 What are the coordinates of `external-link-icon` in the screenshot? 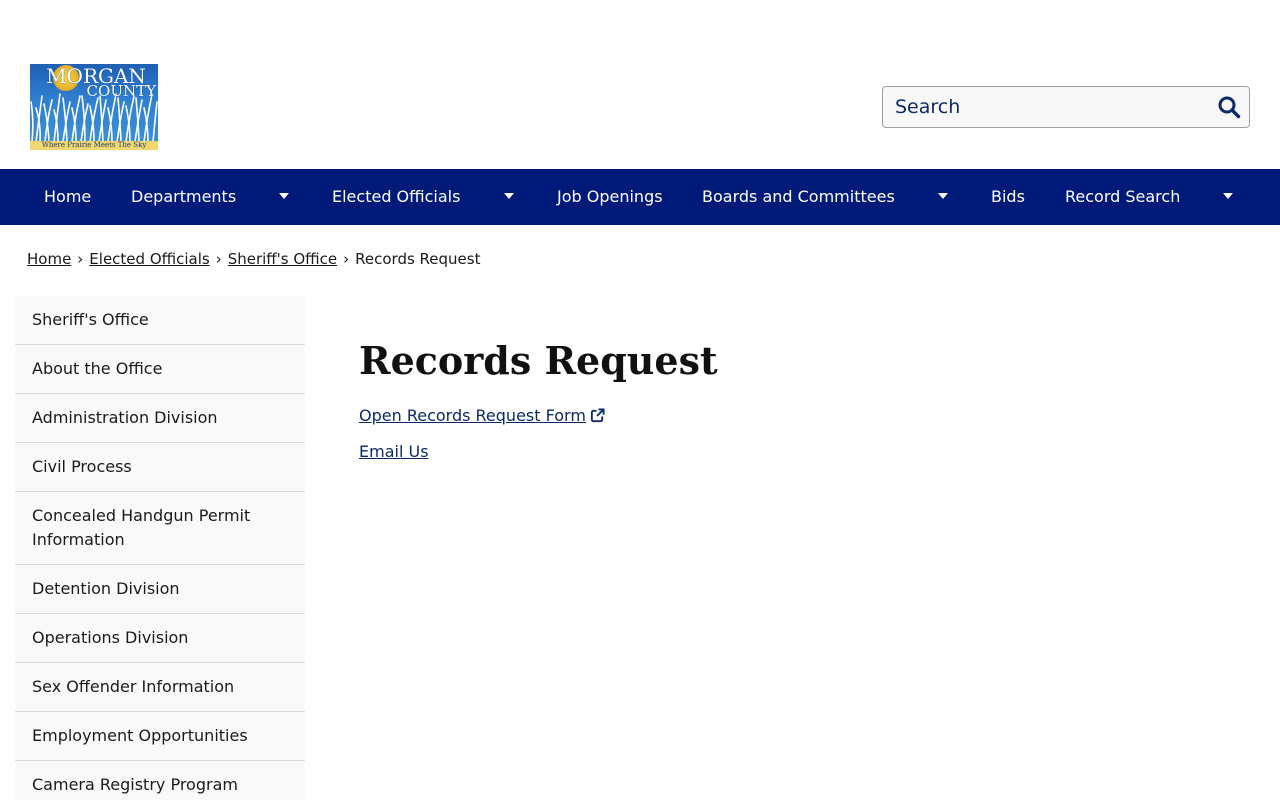 It's located at (597, 415).